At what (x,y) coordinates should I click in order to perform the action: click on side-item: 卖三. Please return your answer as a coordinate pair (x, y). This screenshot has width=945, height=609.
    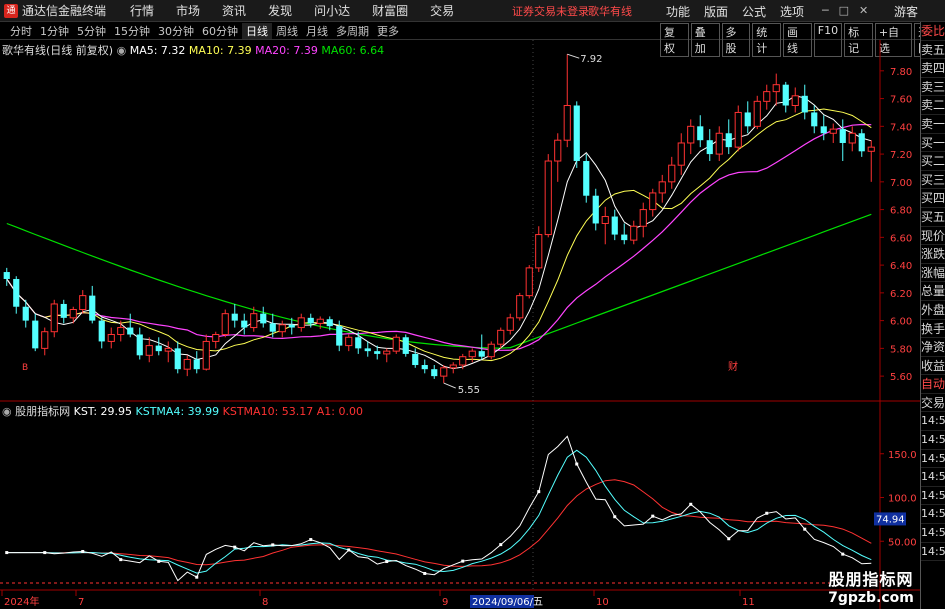
    Looking at the image, I should click on (933, 87).